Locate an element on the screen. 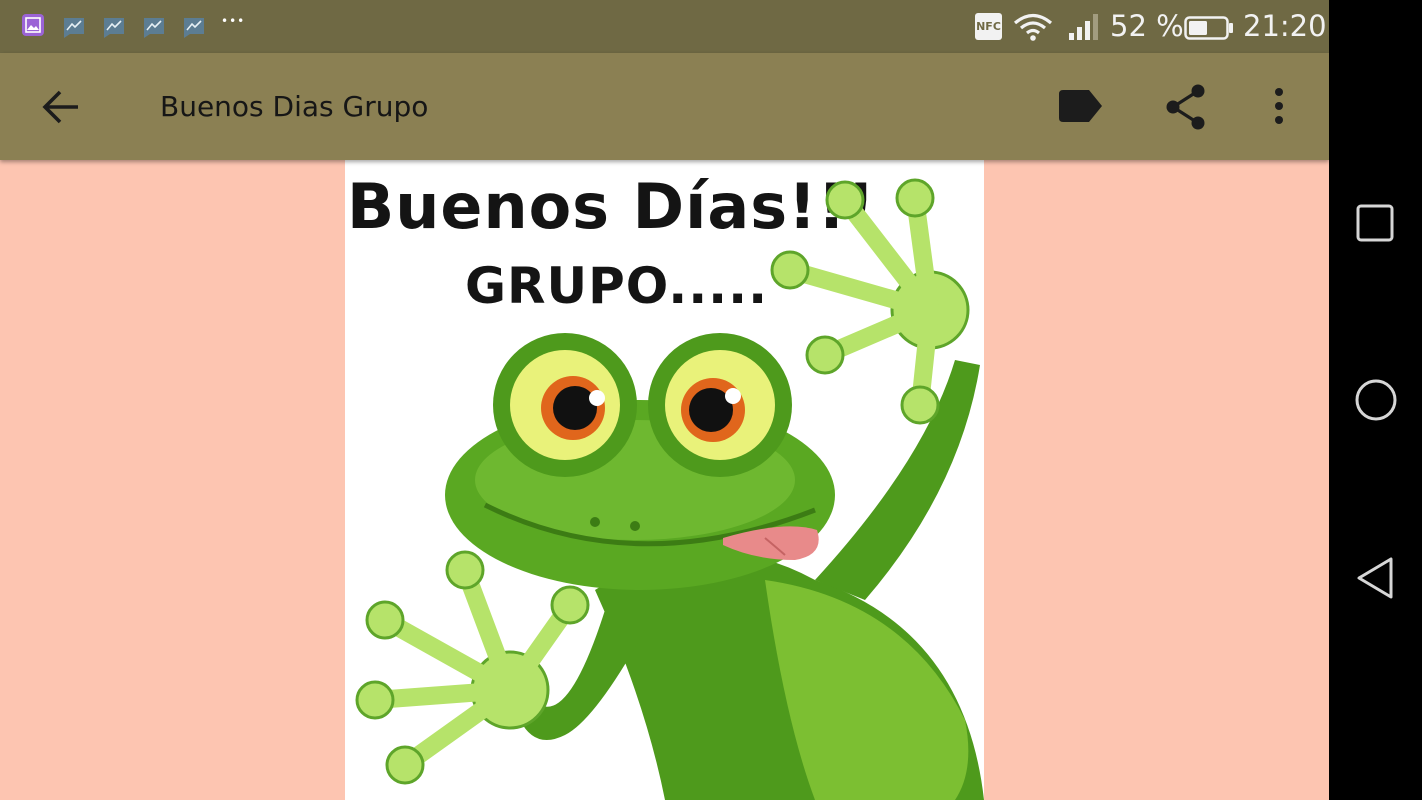 This screenshot has width=1422, height=800. recents-icon is located at coordinates (1375, 223).